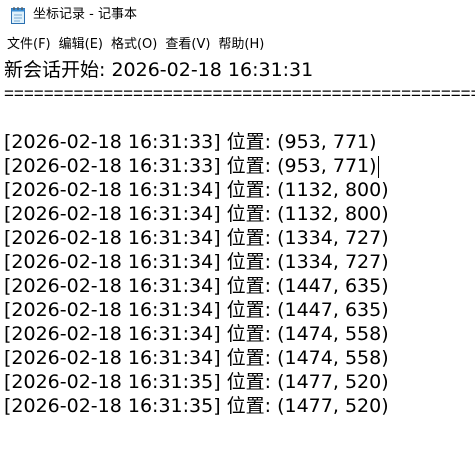  I want to click on menu-help: 帮助(H), so click(241, 45).